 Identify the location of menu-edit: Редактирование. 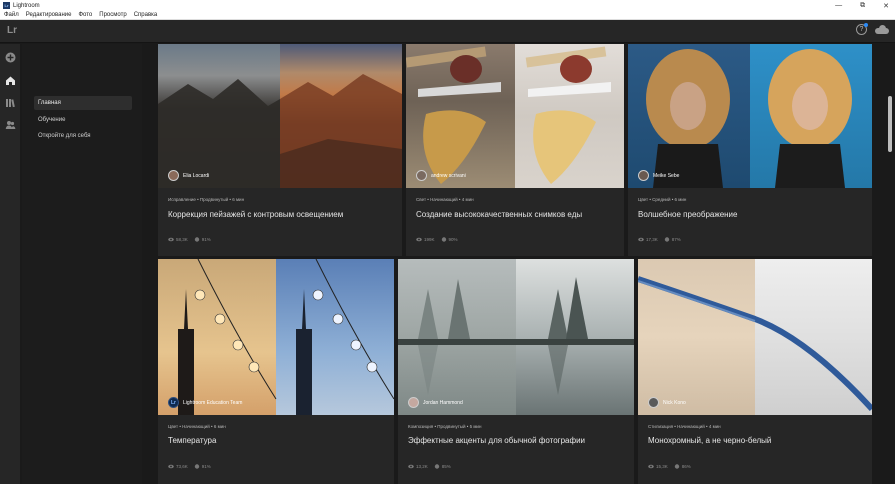
(49, 15).